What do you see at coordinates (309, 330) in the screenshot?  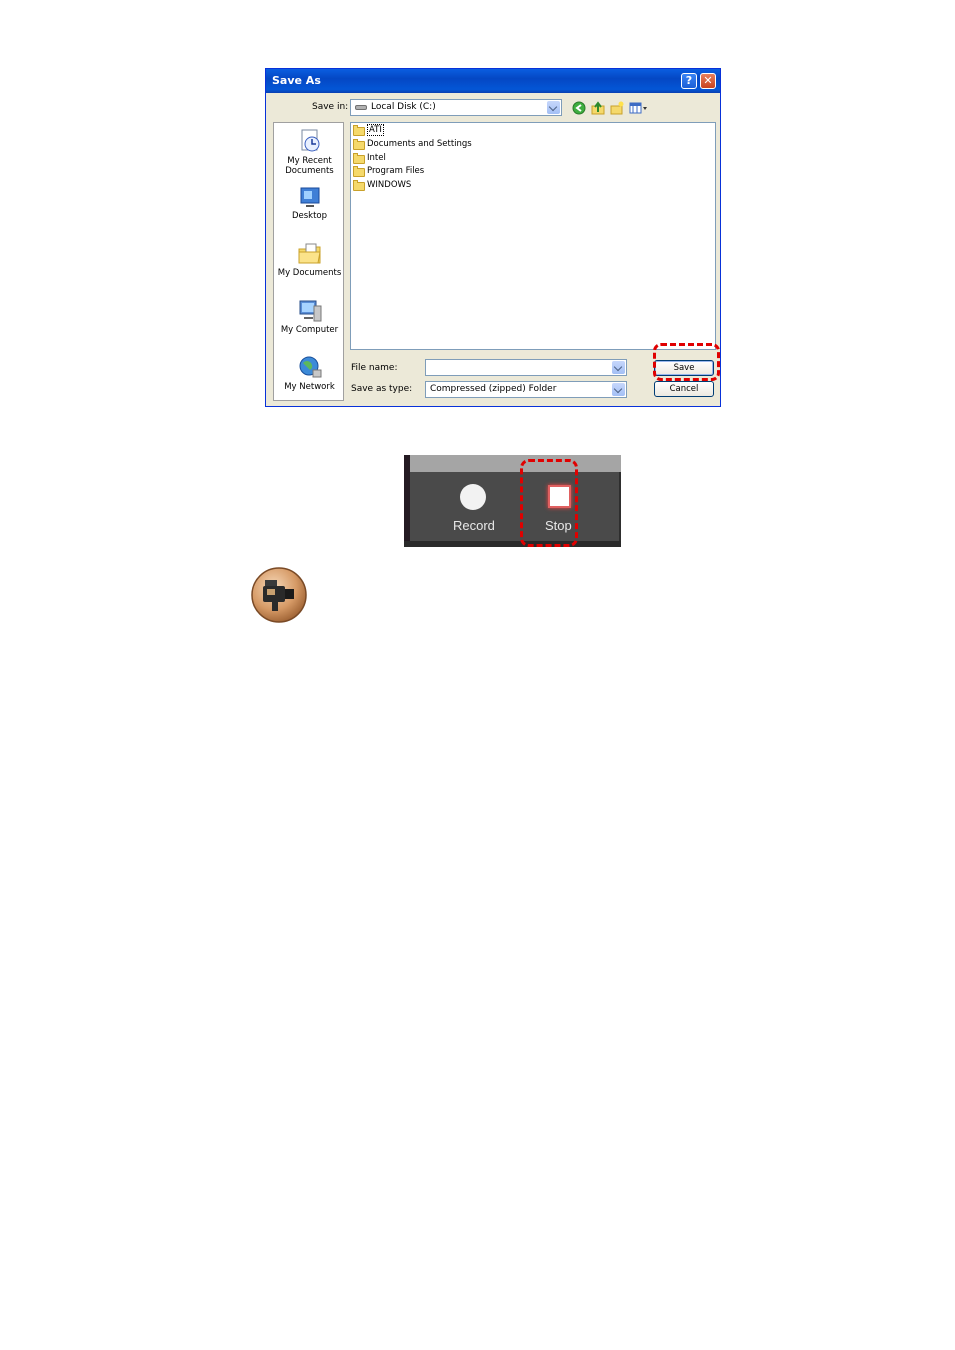 I see `place-label: My Computer` at bounding box center [309, 330].